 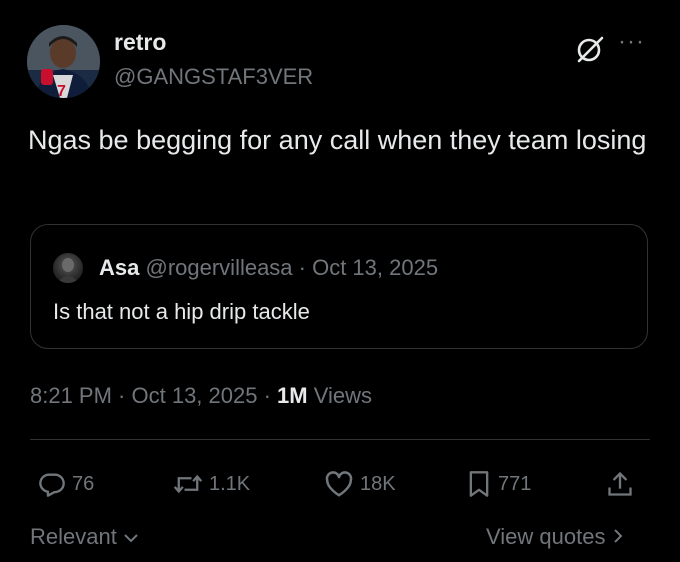 I want to click on chevron-right-icon, so click(x=618, y=536).